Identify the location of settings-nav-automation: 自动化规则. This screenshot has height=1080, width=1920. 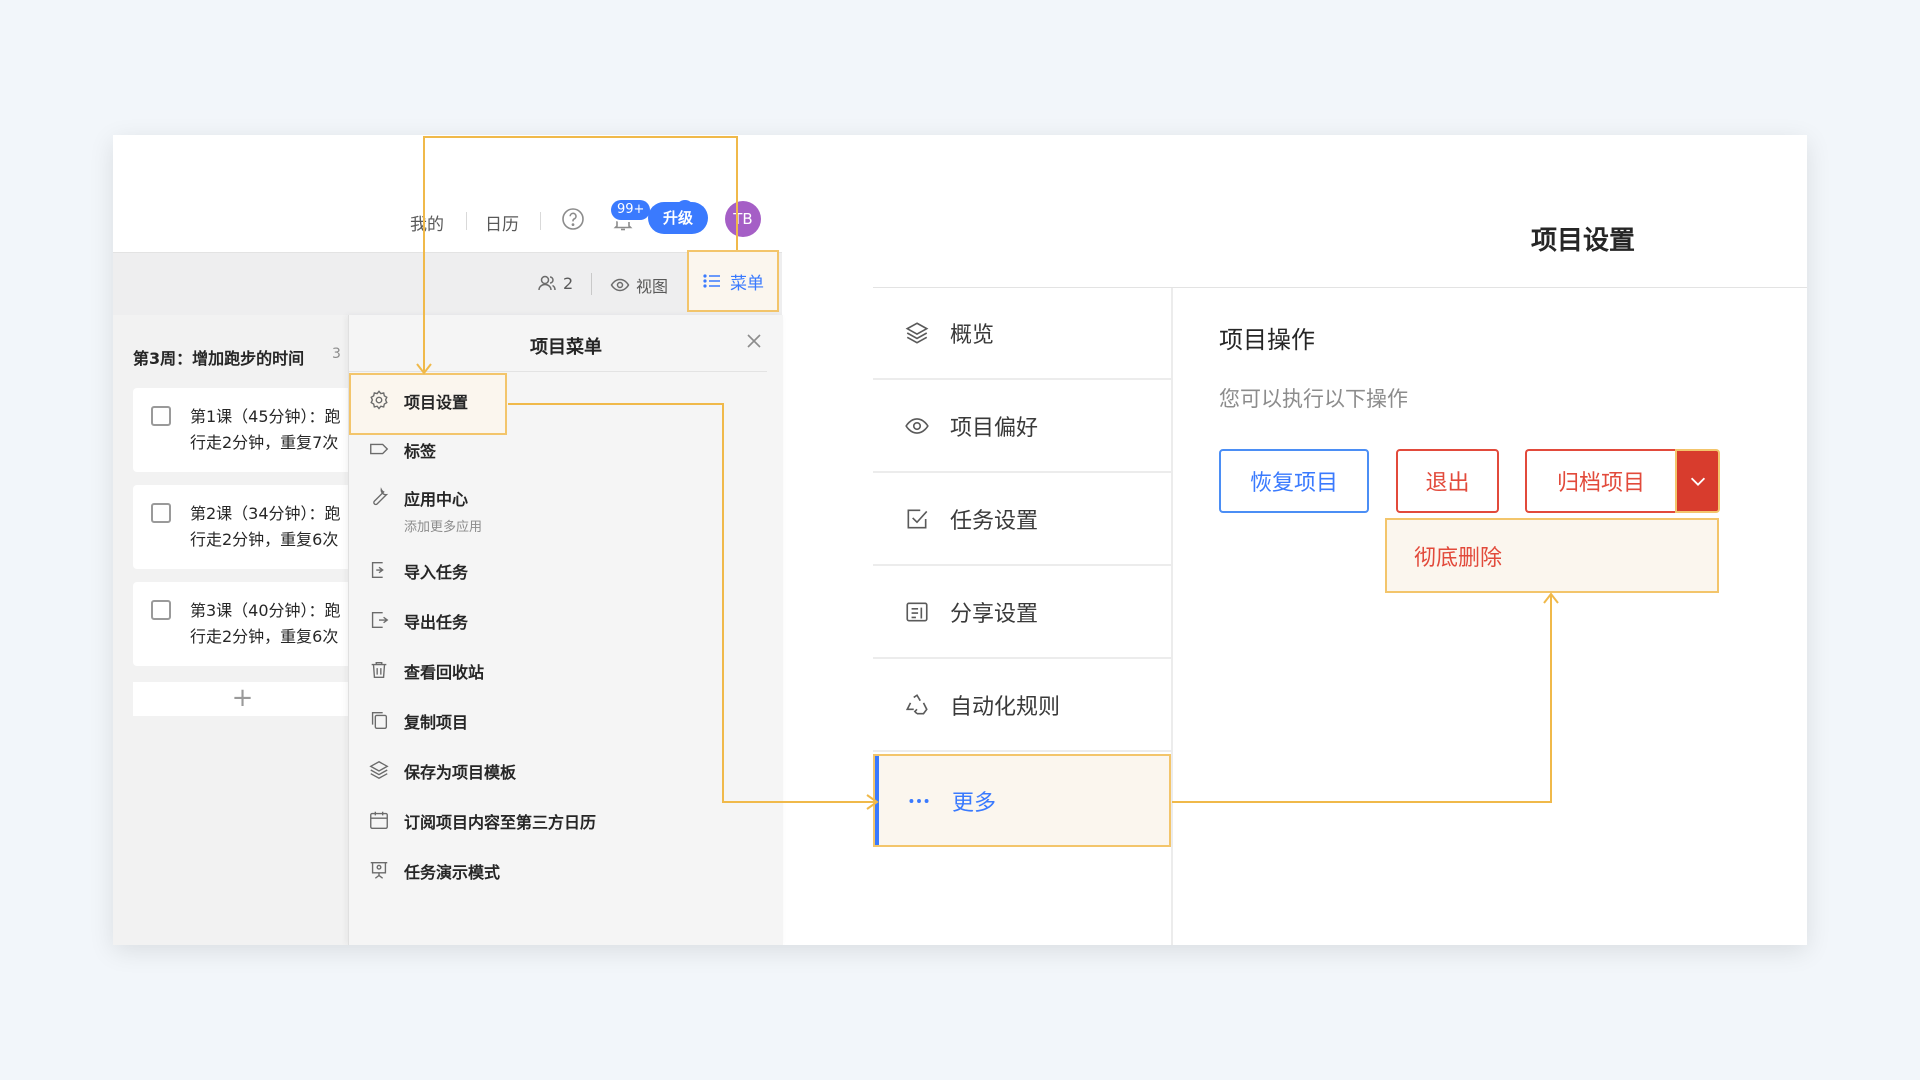
(1022, 706).